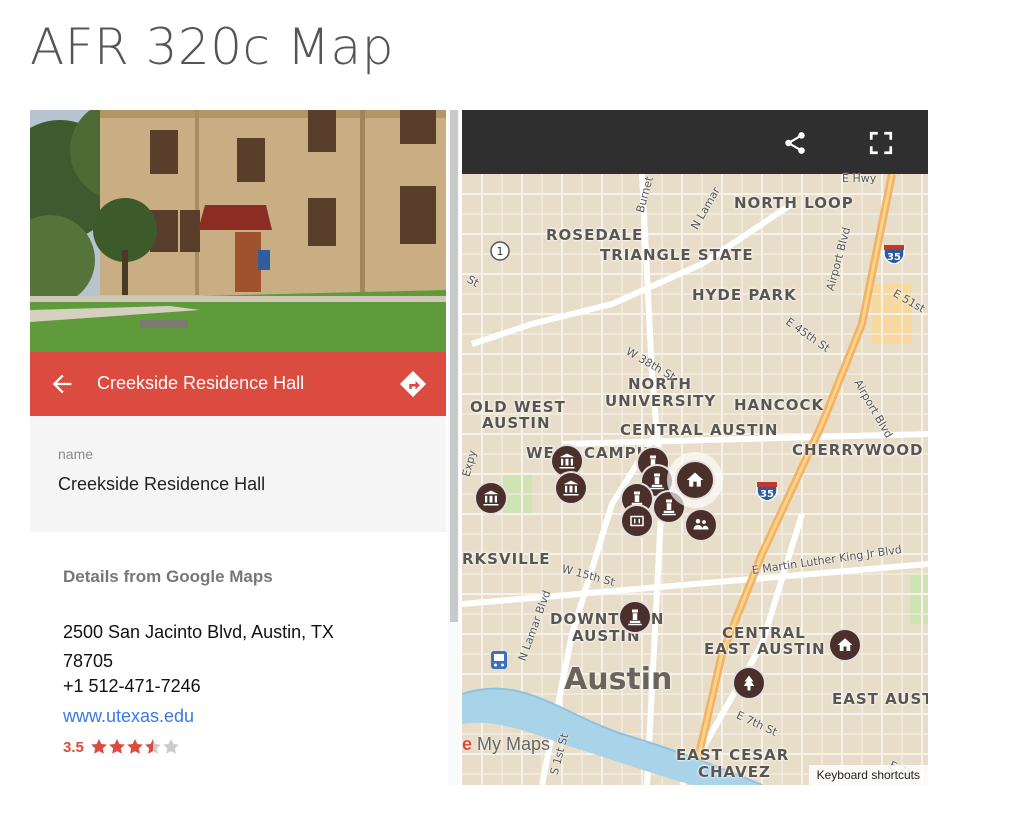 This screenshot has height=825, width=1024. I want to click on highway-shield-tx1: 1, so click(500, 253).